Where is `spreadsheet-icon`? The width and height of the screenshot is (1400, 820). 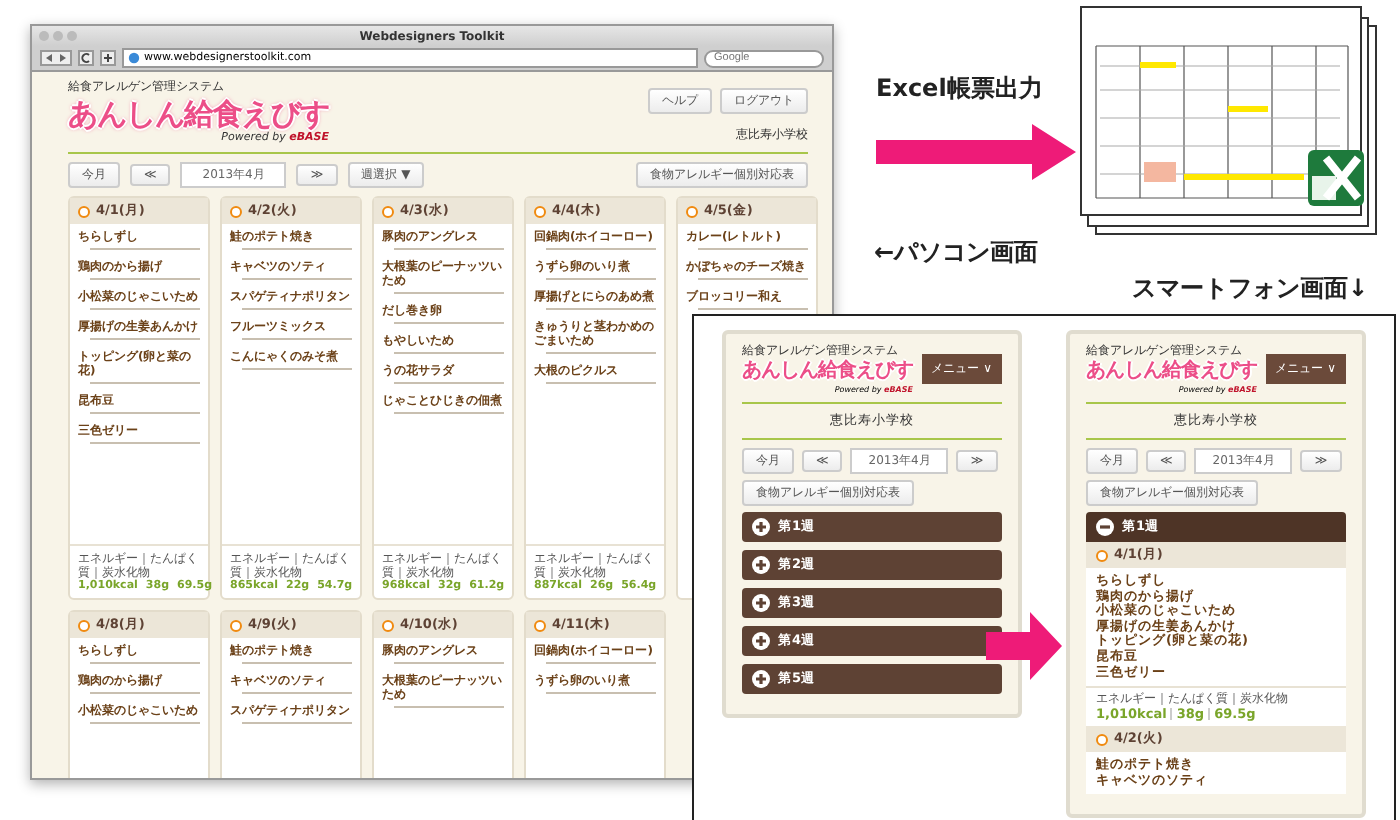
spreadsheet-icon is located at coordinates (1336, 178).